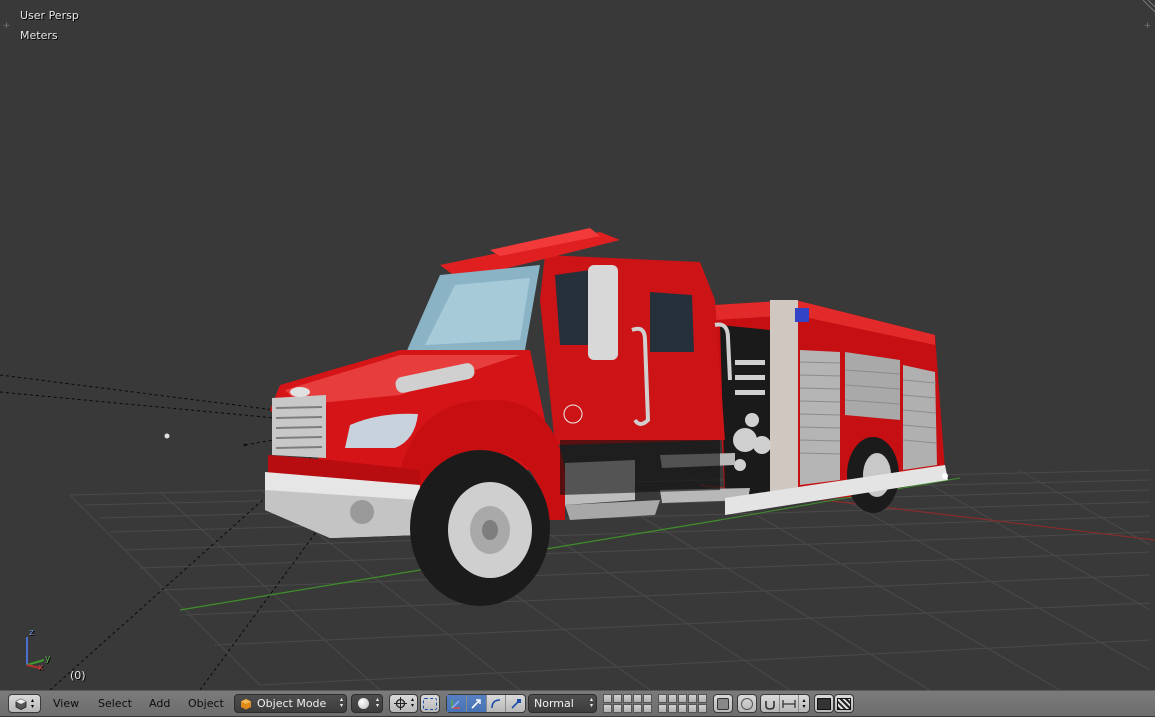 Image resolution: width=1155 pixels, height=717 pixels. What do you see at coordinates (206, 704) in the screenshot?
I see `object-menu: Object` at bounding box center [206, 704].